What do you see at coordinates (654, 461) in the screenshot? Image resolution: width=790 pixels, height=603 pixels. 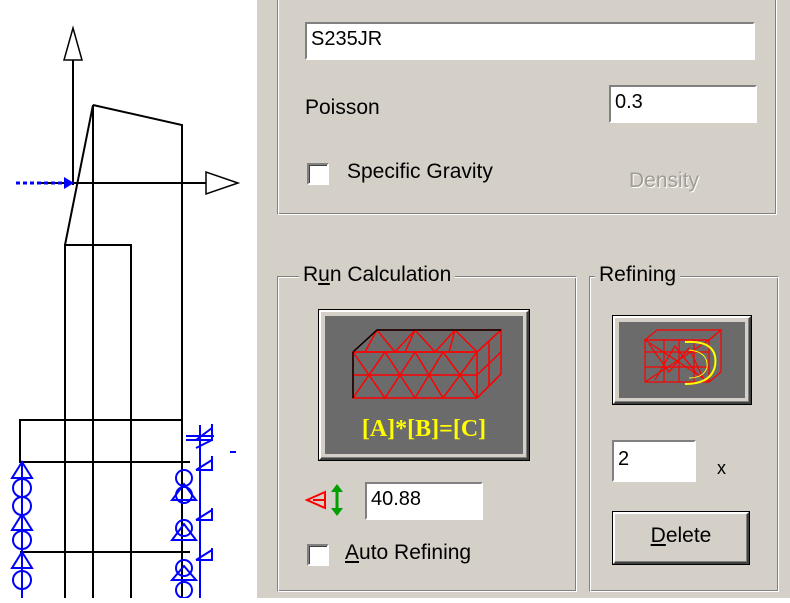 I see `refine-factor-field: 2` at bounding box center [654, 461].